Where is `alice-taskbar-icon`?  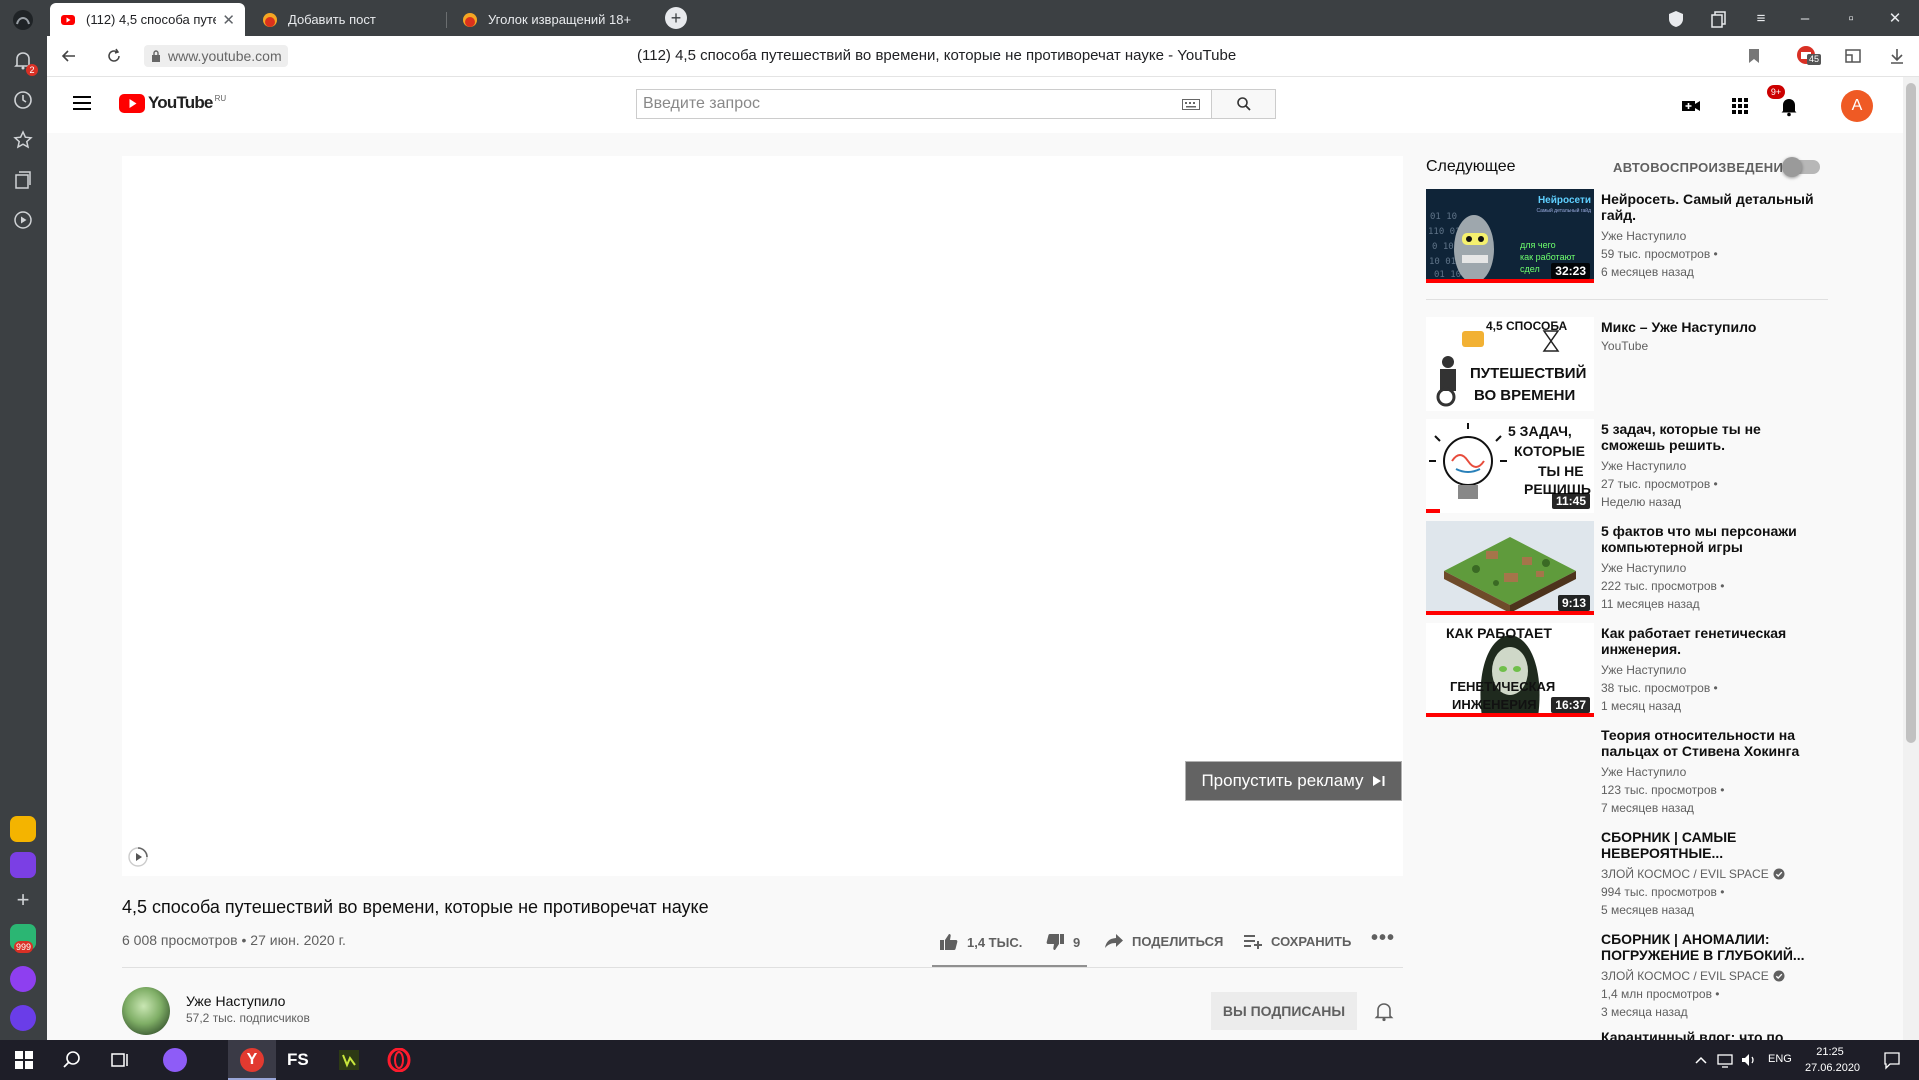
alice-taskbar-icon is located at coordinates (175, 1060).